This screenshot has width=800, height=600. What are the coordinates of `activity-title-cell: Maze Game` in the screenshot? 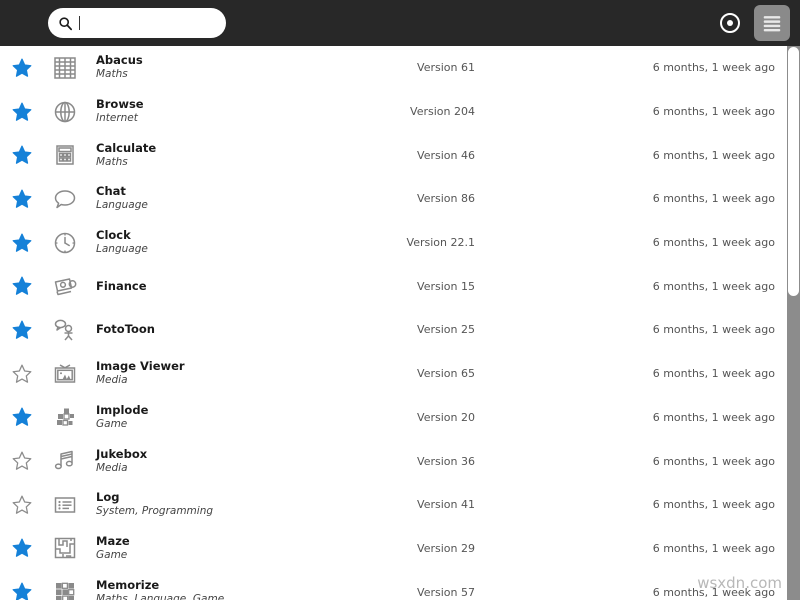 It's located at (205, 548).